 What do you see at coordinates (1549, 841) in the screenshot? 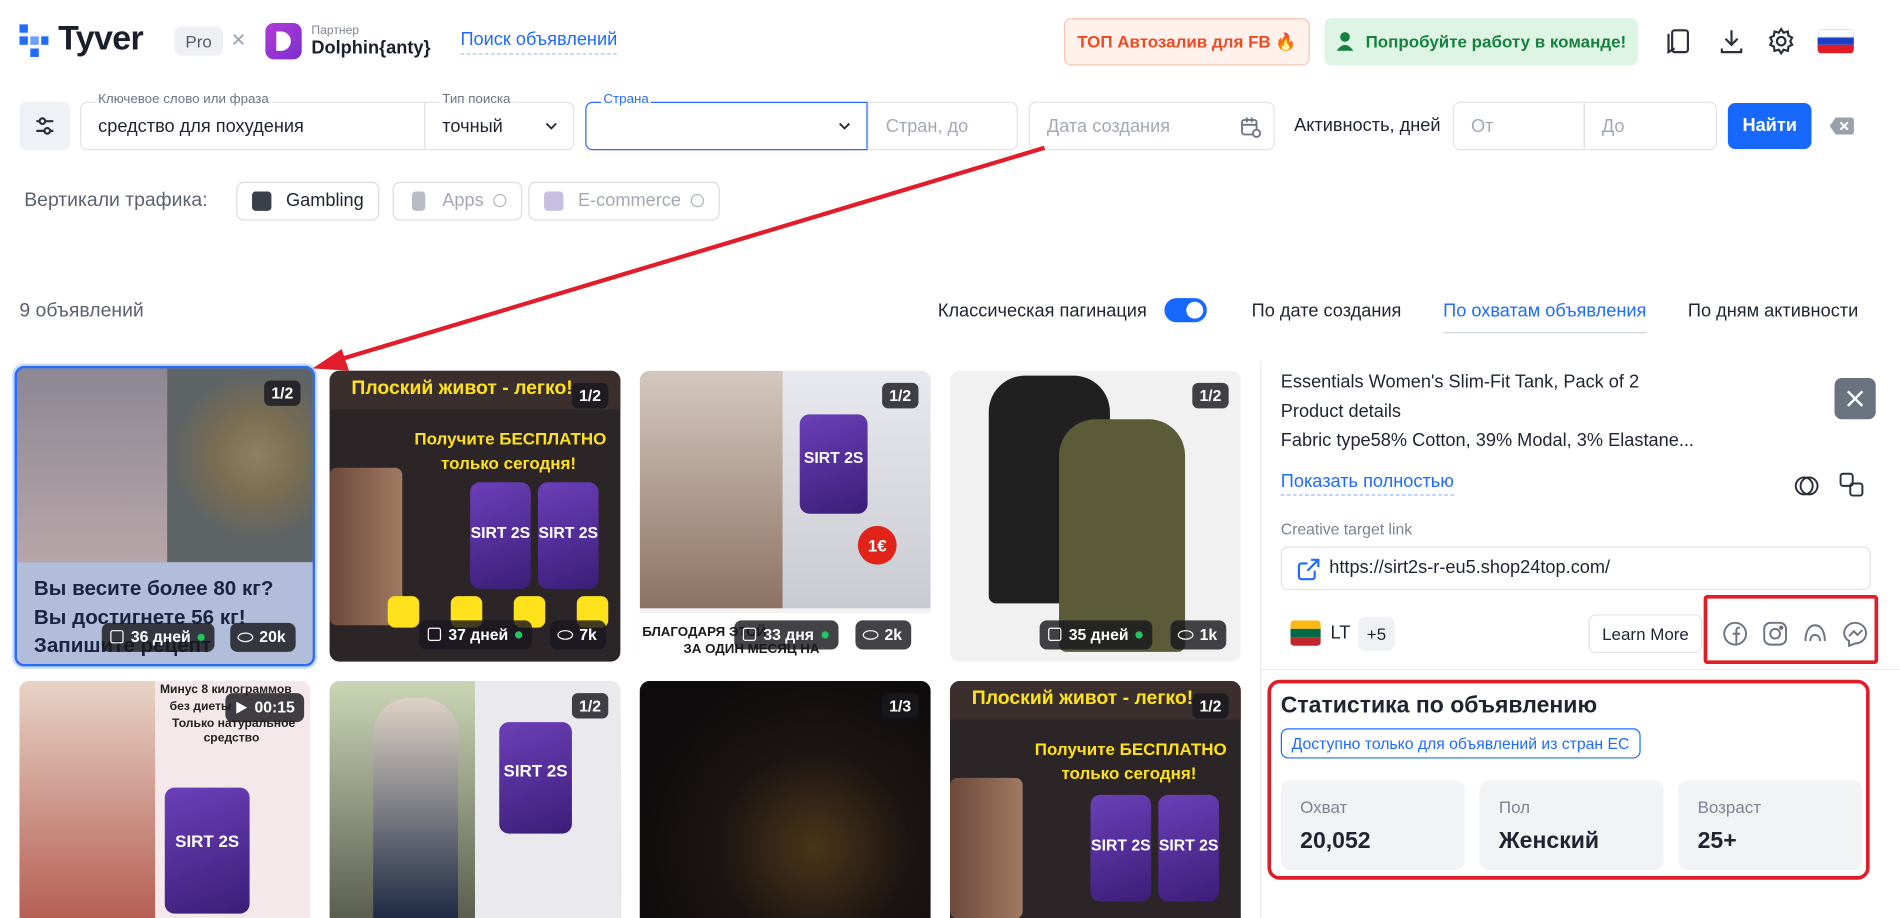
I see `stat-value: Женский` at bounding box center [1549, 841].